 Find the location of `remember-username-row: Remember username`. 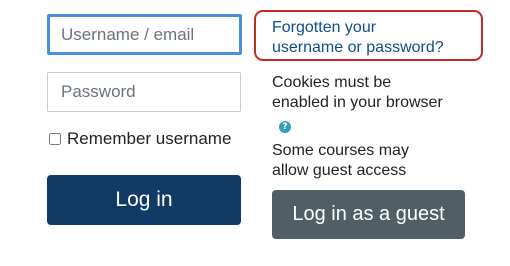

remember-username-row: Remember username is located at coordinates (144, 139).